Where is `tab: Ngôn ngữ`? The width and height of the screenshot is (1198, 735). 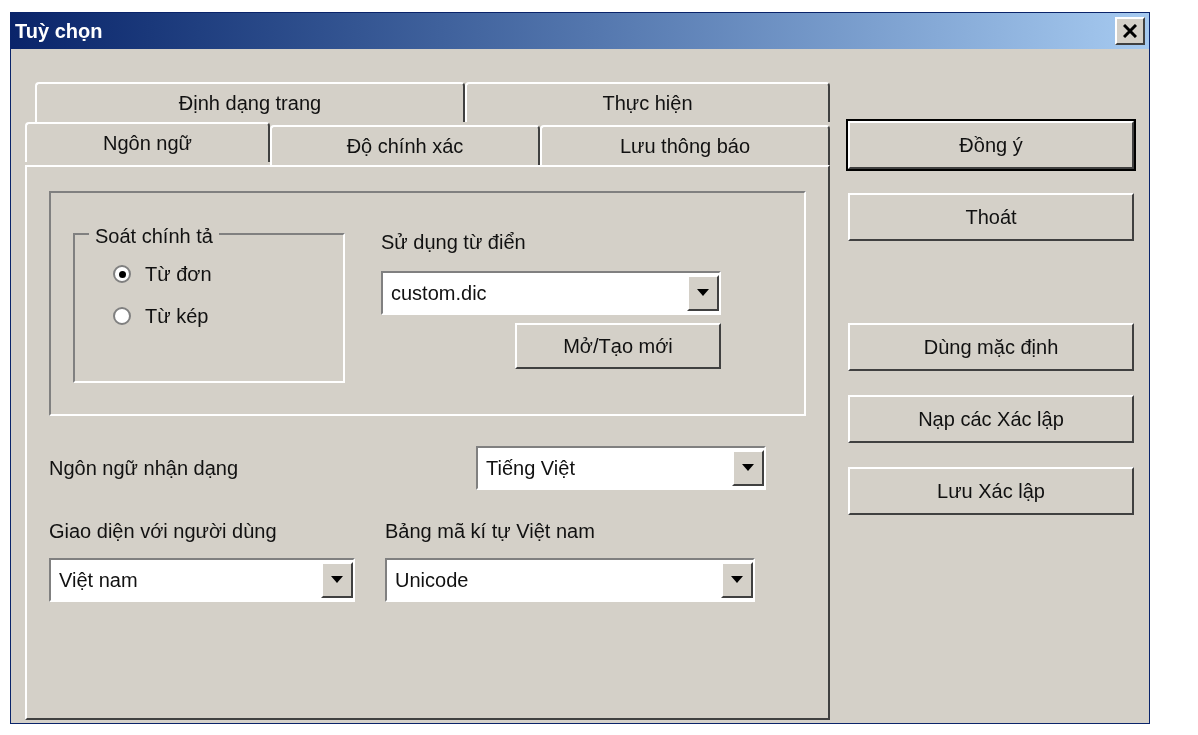
tab: Ngôn ngữ is located at coordinates (147, 142).